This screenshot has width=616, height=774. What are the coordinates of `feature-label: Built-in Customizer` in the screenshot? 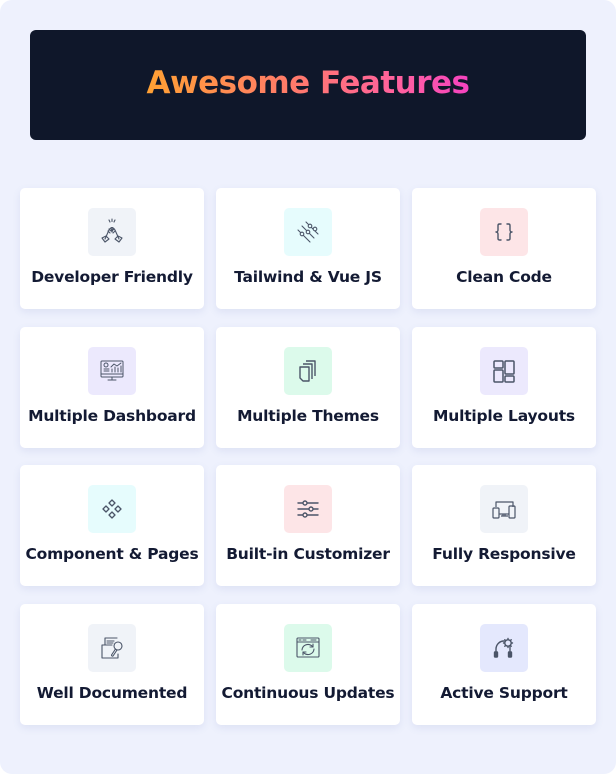 It's located at (308, 554).